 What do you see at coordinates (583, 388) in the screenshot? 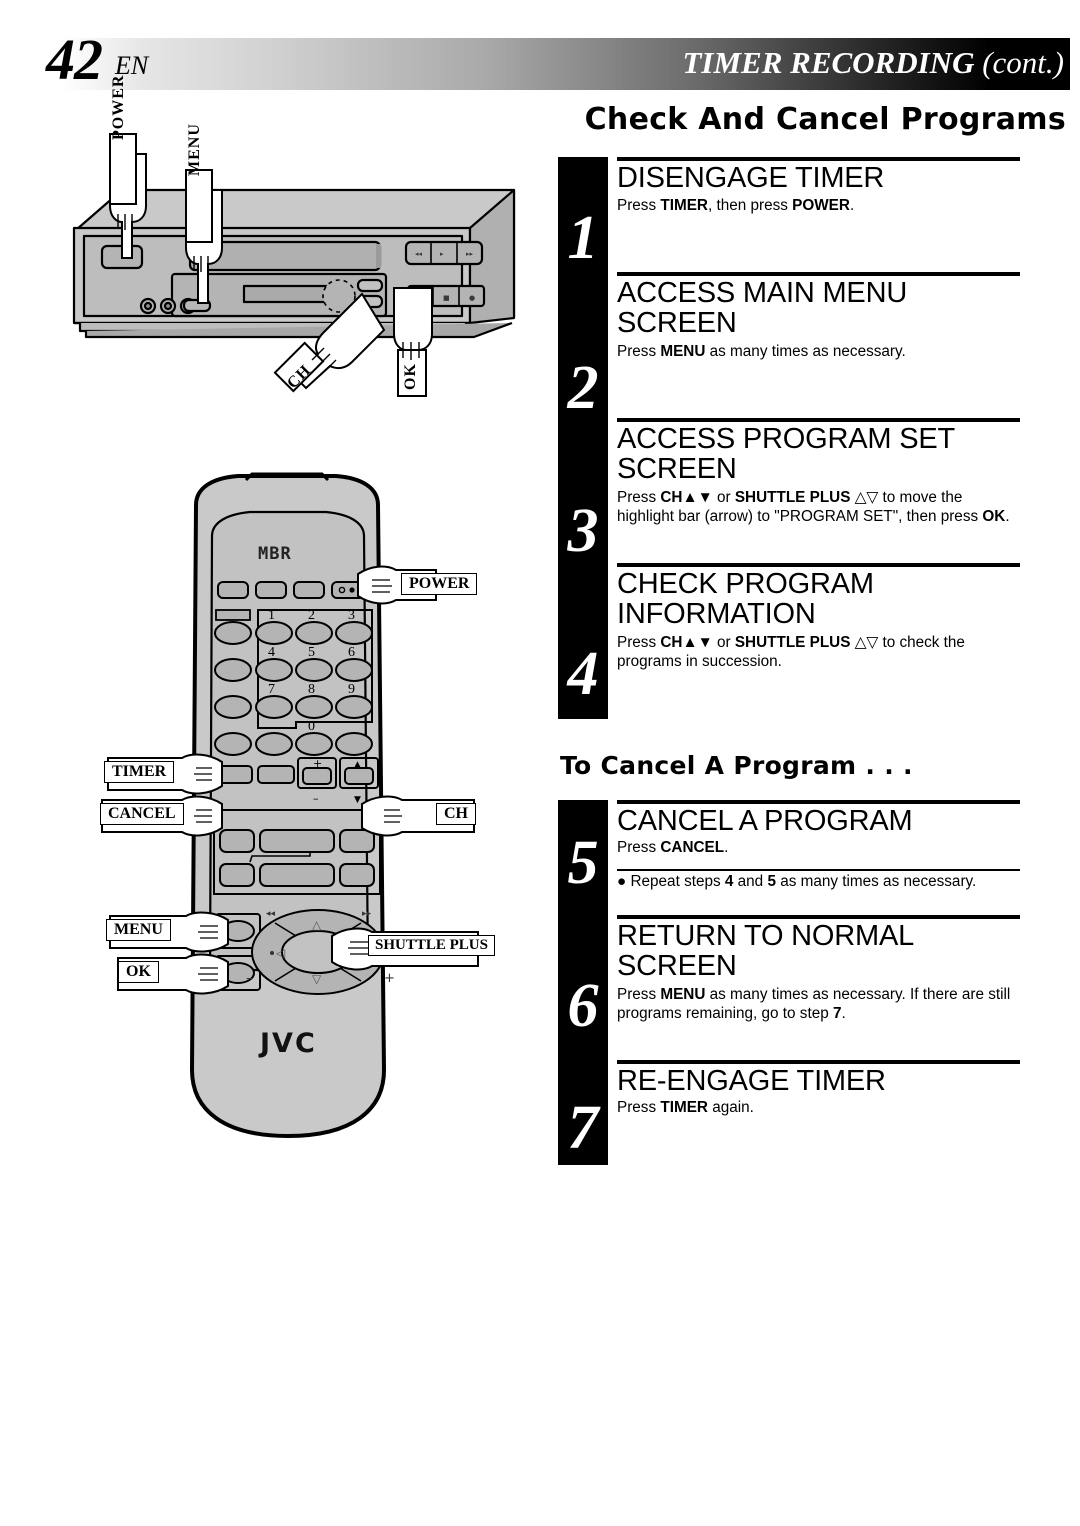
I see `step-number-2: 2` at bounding box center [583, 388].